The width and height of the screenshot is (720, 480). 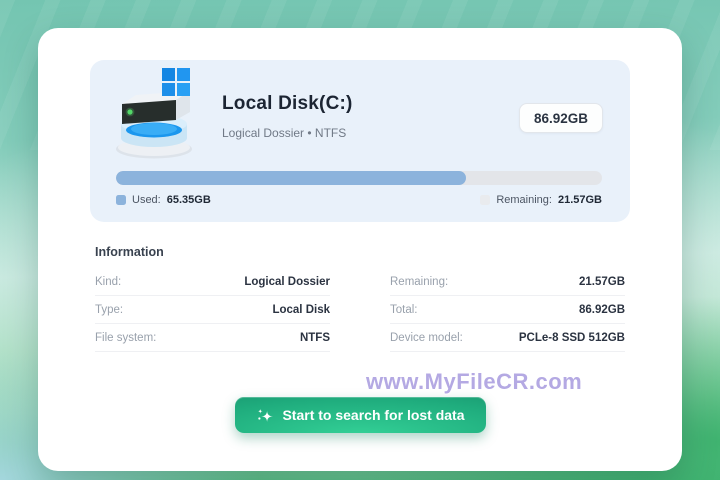 I want to click on info-value: NTFS, so click(x=314, y=337).